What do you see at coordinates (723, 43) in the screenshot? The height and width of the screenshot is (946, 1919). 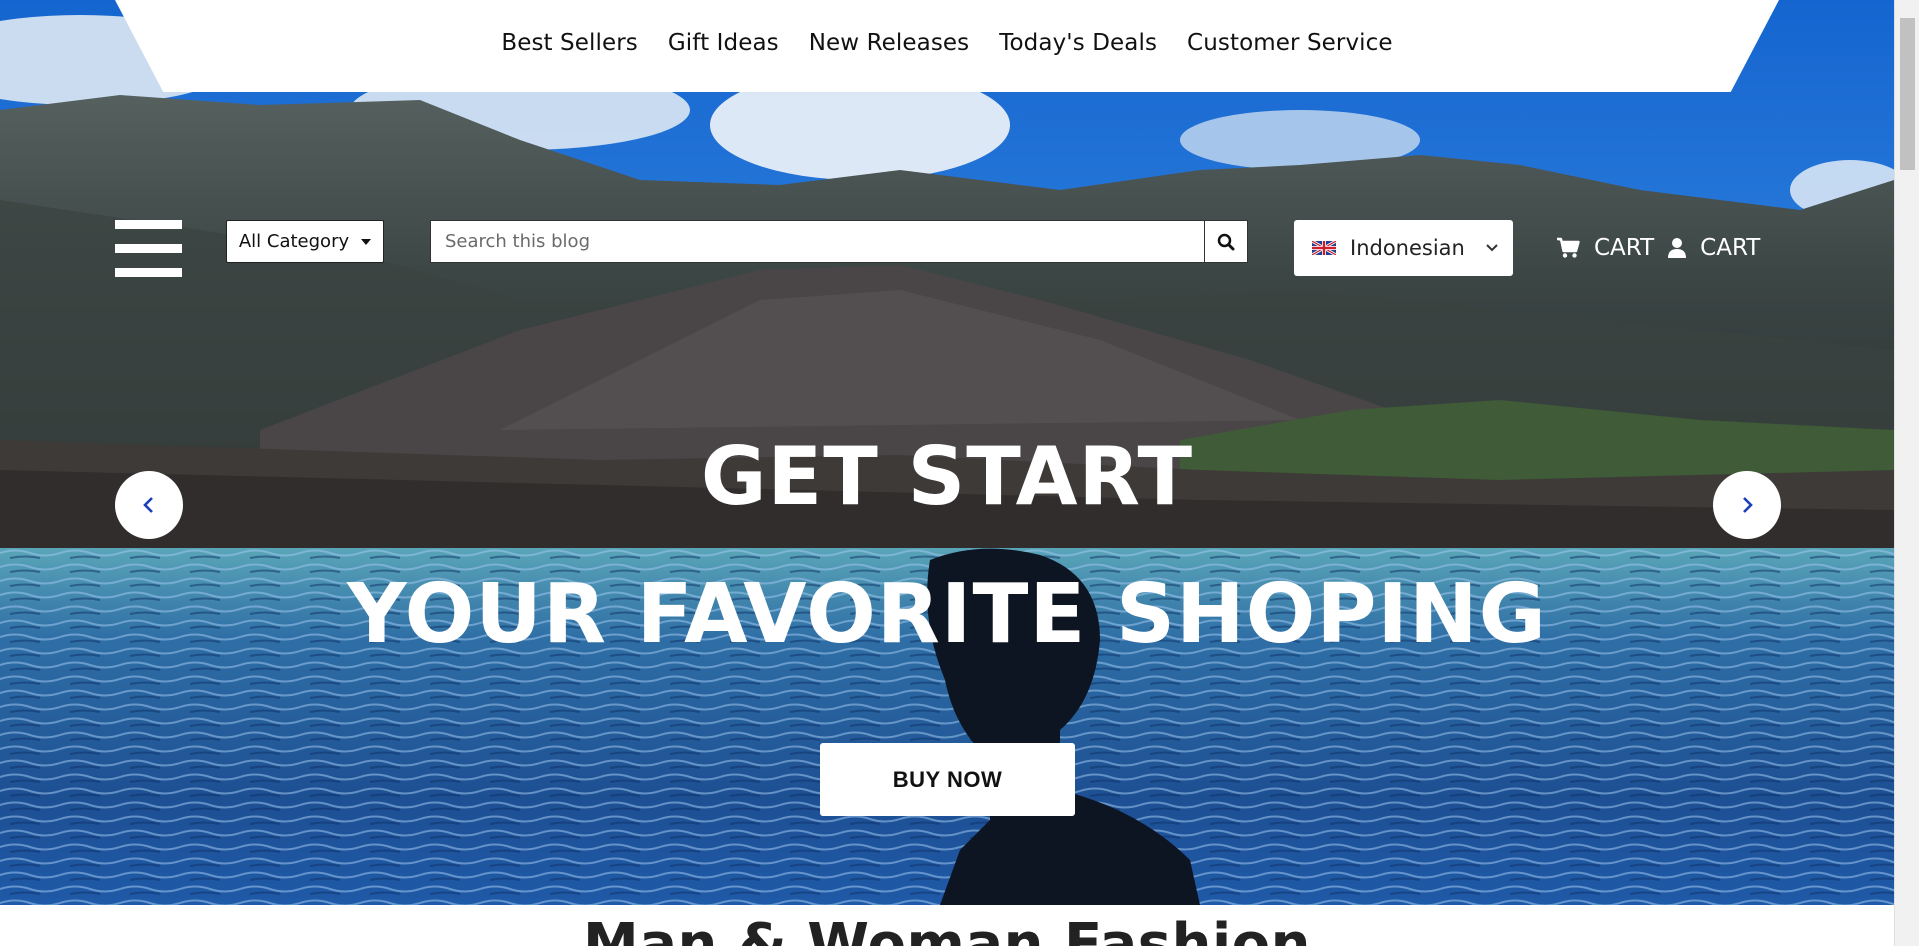 I see `nav-link-gift-ideas: Gift Ideas` at bounding box center [723, 43].